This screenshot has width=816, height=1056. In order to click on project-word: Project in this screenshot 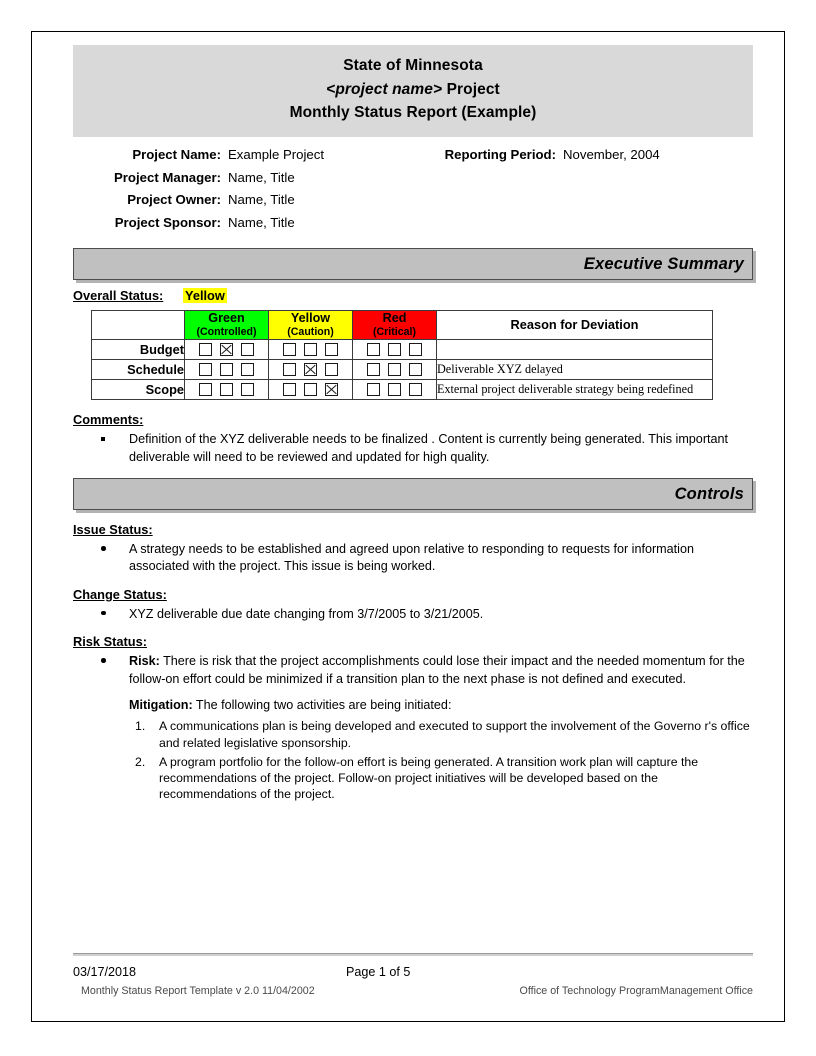, I will do `click(471, 89)`.